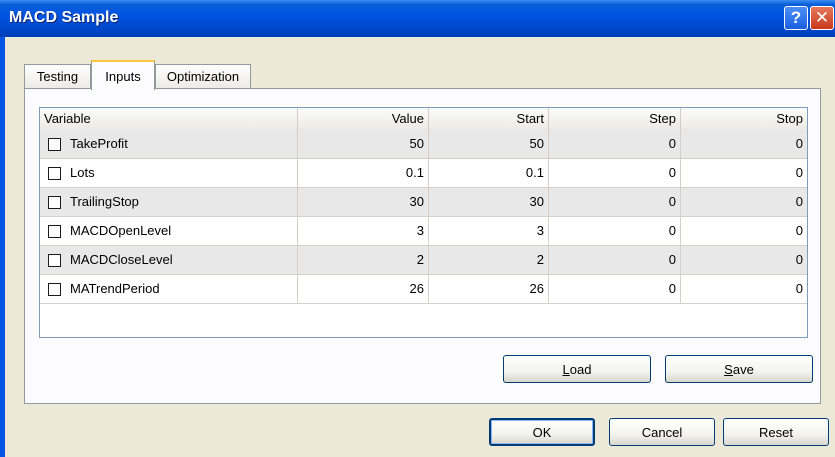  I want to click on load-label: oad, so click(580, 369).